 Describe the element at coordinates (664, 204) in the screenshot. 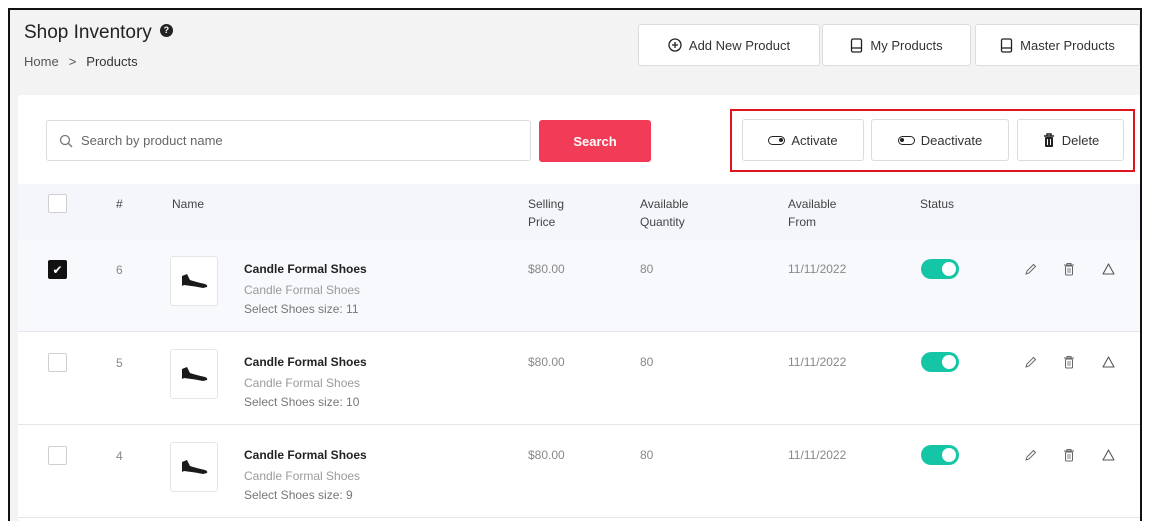

I see `column-available-quantity-line1: Available` at that location.